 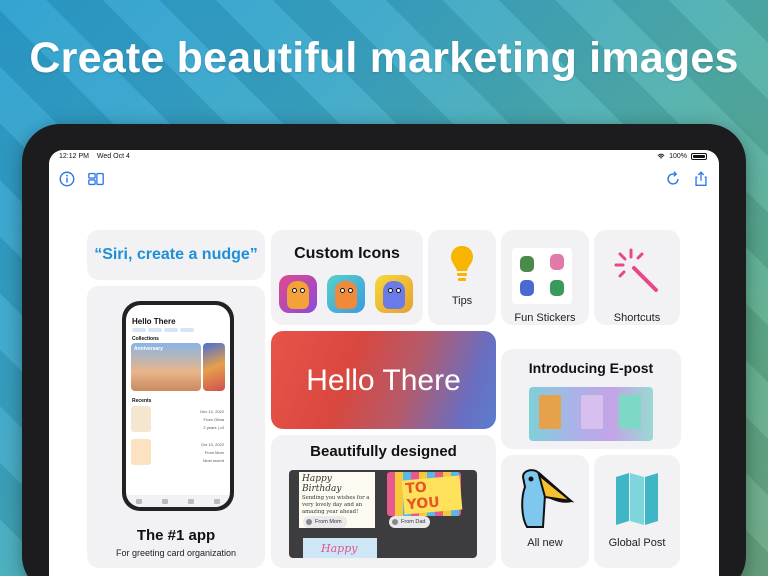 I want to click on tips-card: Tips, so click(x=462, y=277).